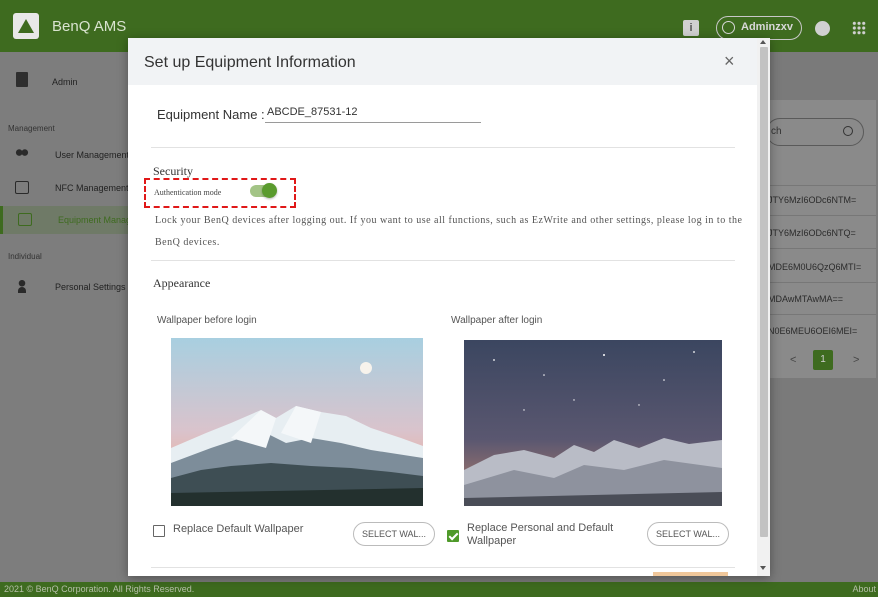 This screenshot has height=597, width=878. What do you see at coordinates (763, 568) in the screenshot?
I see `scroll-down-arrow-icon` at bounding box center [763, 568].